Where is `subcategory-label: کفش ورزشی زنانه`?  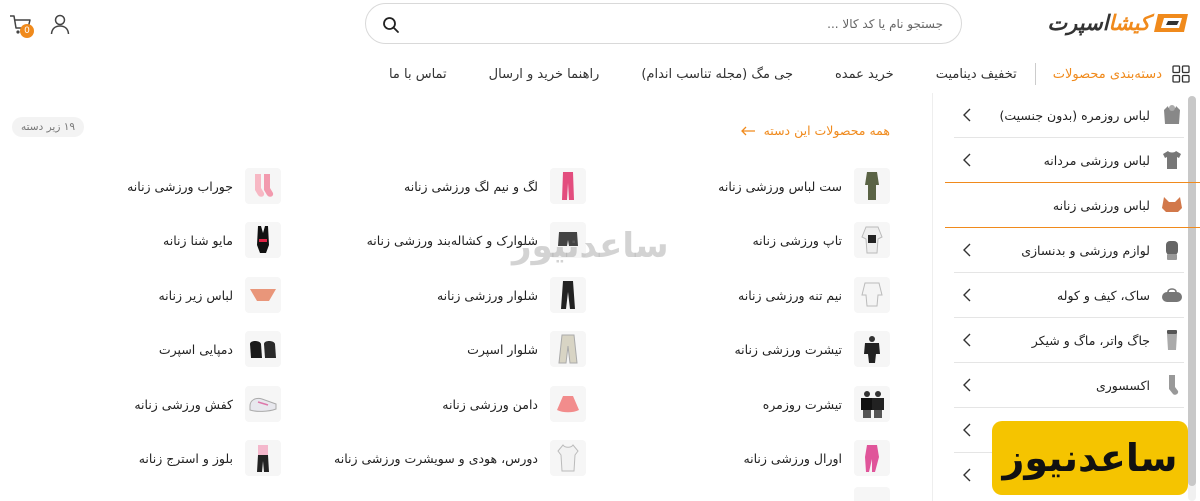 subcategory-label: کفش ورزشی زنانه is located at coordinates (183, 404).